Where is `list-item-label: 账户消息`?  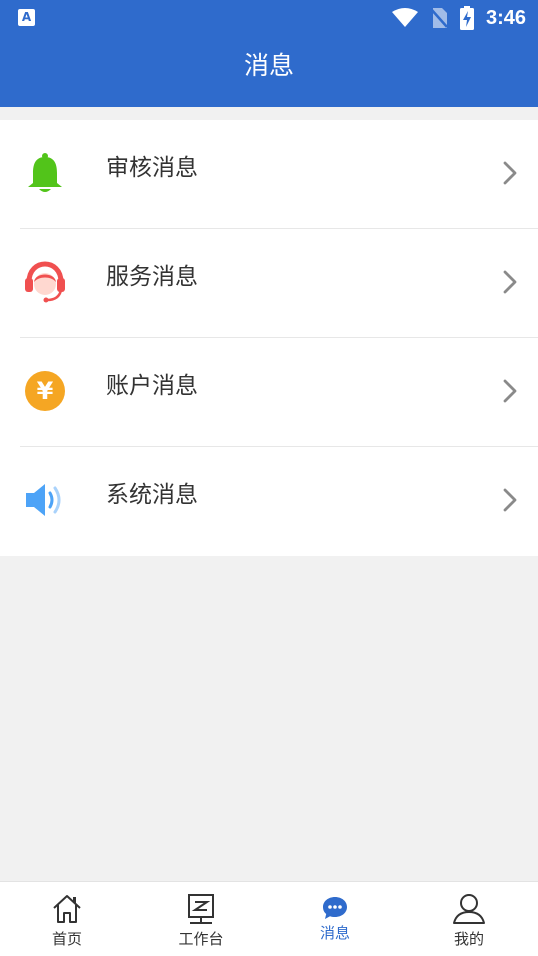
list-item-label: 账户消息 is located at coordinates (152, 386).